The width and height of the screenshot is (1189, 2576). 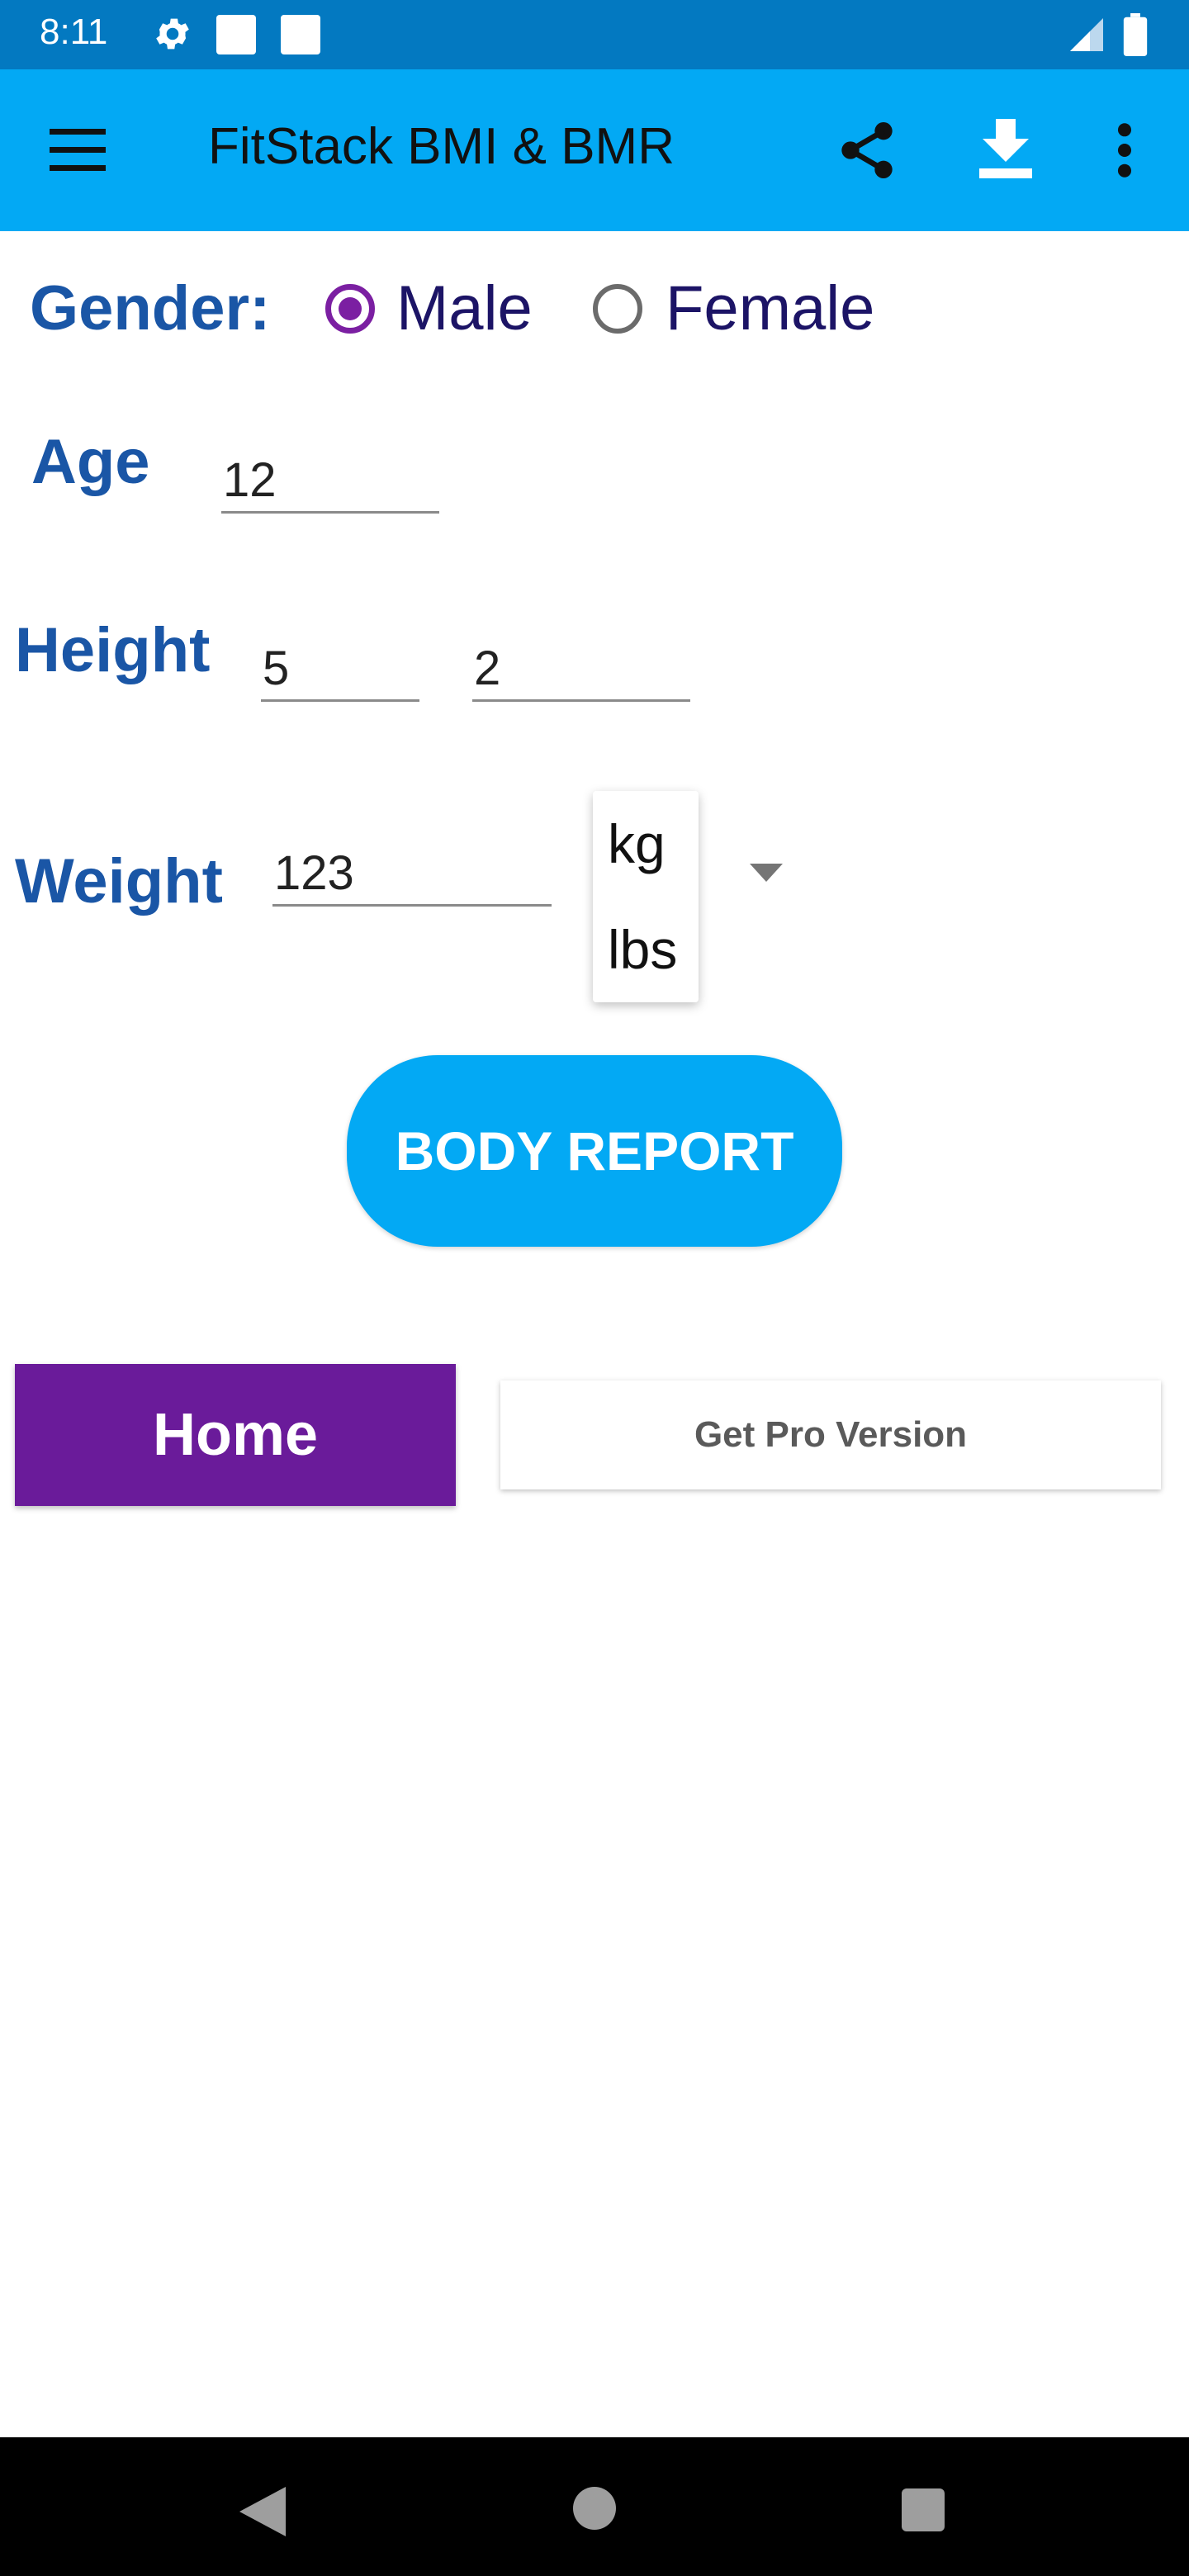 I want to click on more-vert-icon, so click(x=1125, y=150).